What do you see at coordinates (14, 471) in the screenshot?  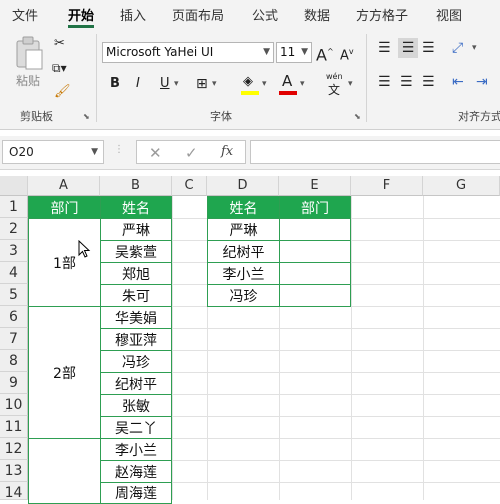 I see `row-header: 13` at bounding box center [14, 471].